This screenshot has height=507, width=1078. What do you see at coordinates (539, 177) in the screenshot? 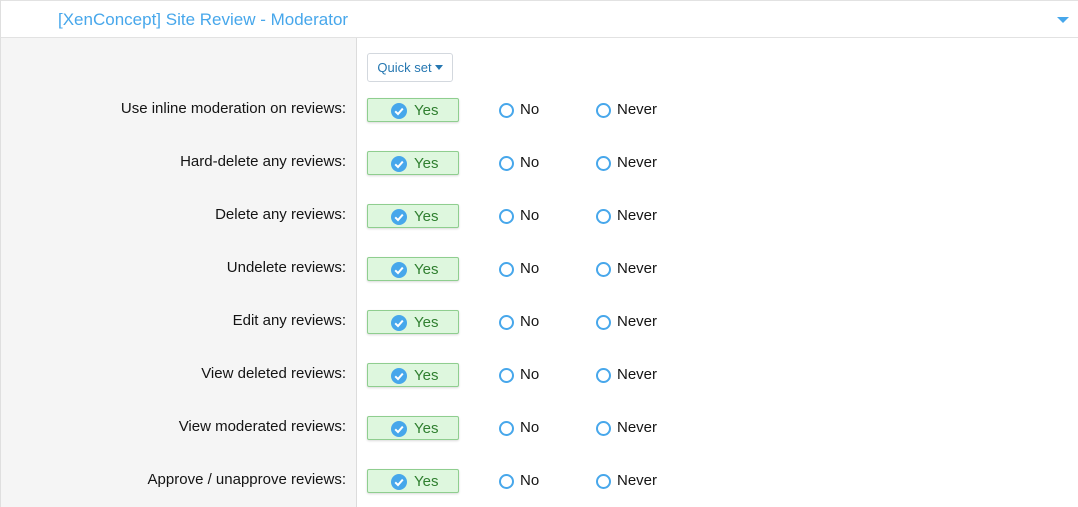
I see `permission-row: Hard-delete any reviews: Yes No Never` at bounding box center [539, 177].